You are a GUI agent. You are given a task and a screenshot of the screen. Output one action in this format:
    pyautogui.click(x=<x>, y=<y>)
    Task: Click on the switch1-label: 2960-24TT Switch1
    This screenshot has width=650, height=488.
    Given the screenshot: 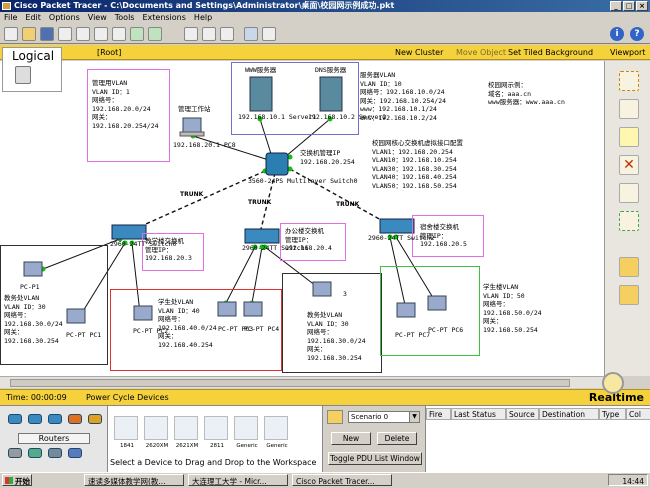 What is the action you would take?
    pyautogui.click(x=275, y=248)
    